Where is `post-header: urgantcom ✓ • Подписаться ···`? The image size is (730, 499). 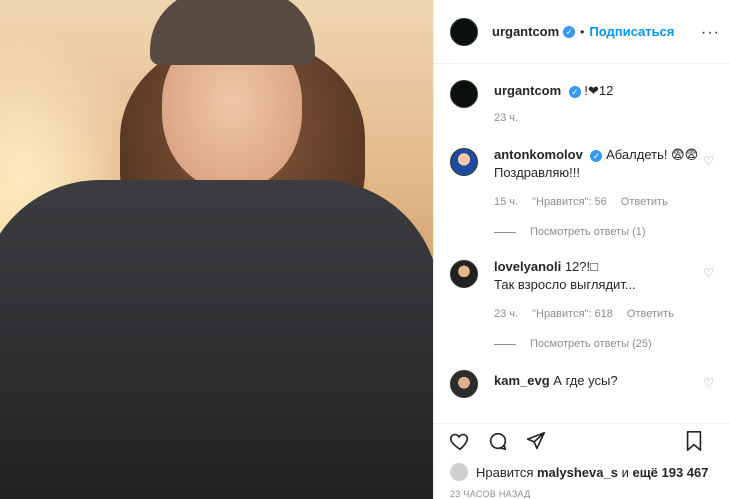 post-header: urgantcom ✓ • Подписаться ··· is located at coordinates (582, 32).